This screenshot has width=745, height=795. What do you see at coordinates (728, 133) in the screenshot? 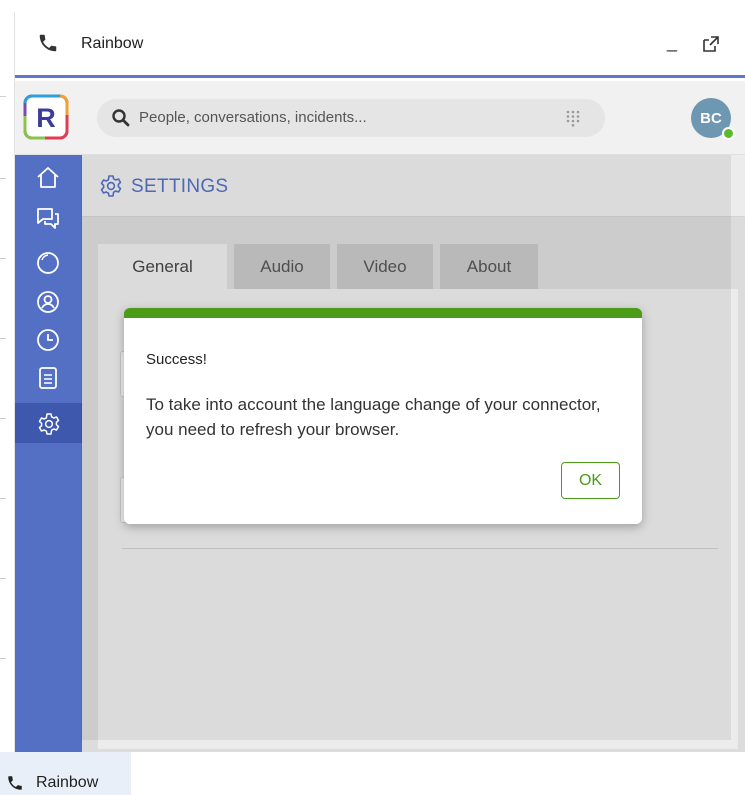
I see `presence-indicator` at bounding box center [728, 133].